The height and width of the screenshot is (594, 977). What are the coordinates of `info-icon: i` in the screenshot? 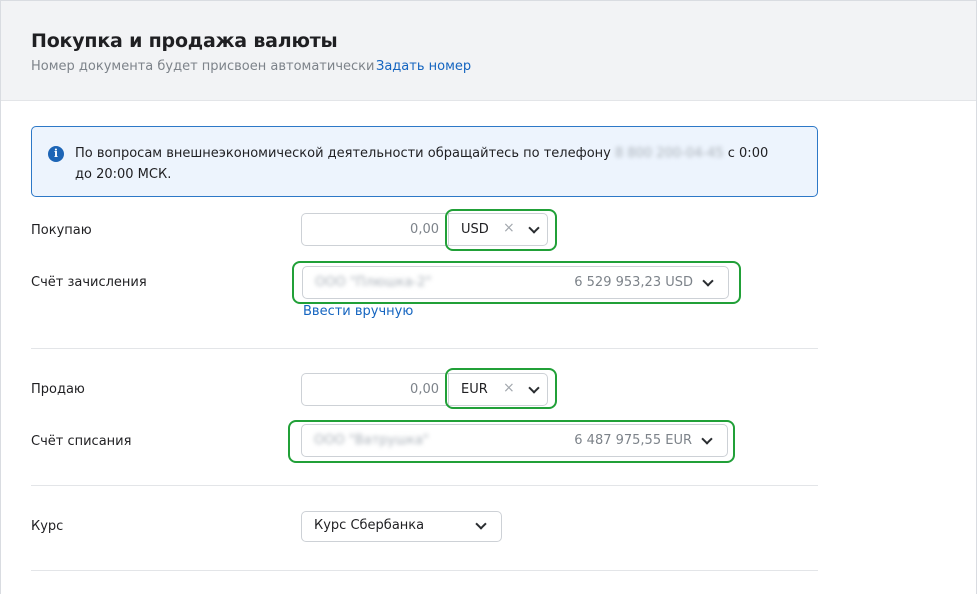 It's located at (56, 154).